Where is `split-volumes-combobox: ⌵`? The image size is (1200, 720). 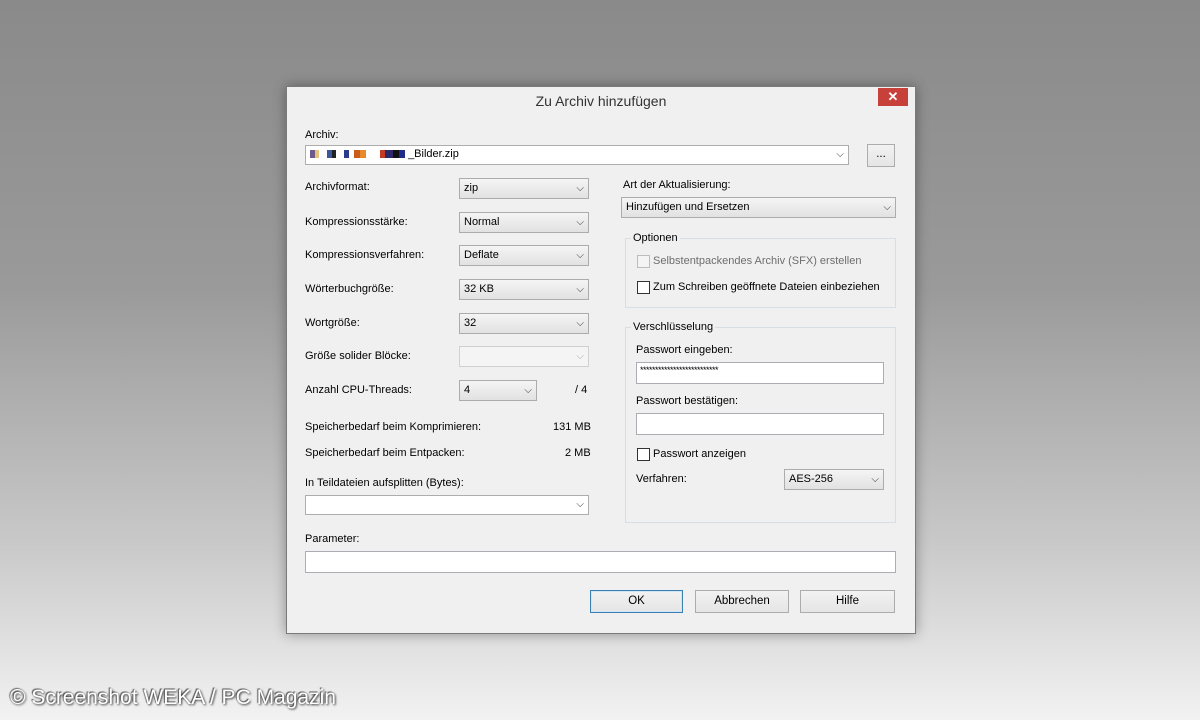
split-volumes-combobox: ⌵ is located at coordinates (447, 505).